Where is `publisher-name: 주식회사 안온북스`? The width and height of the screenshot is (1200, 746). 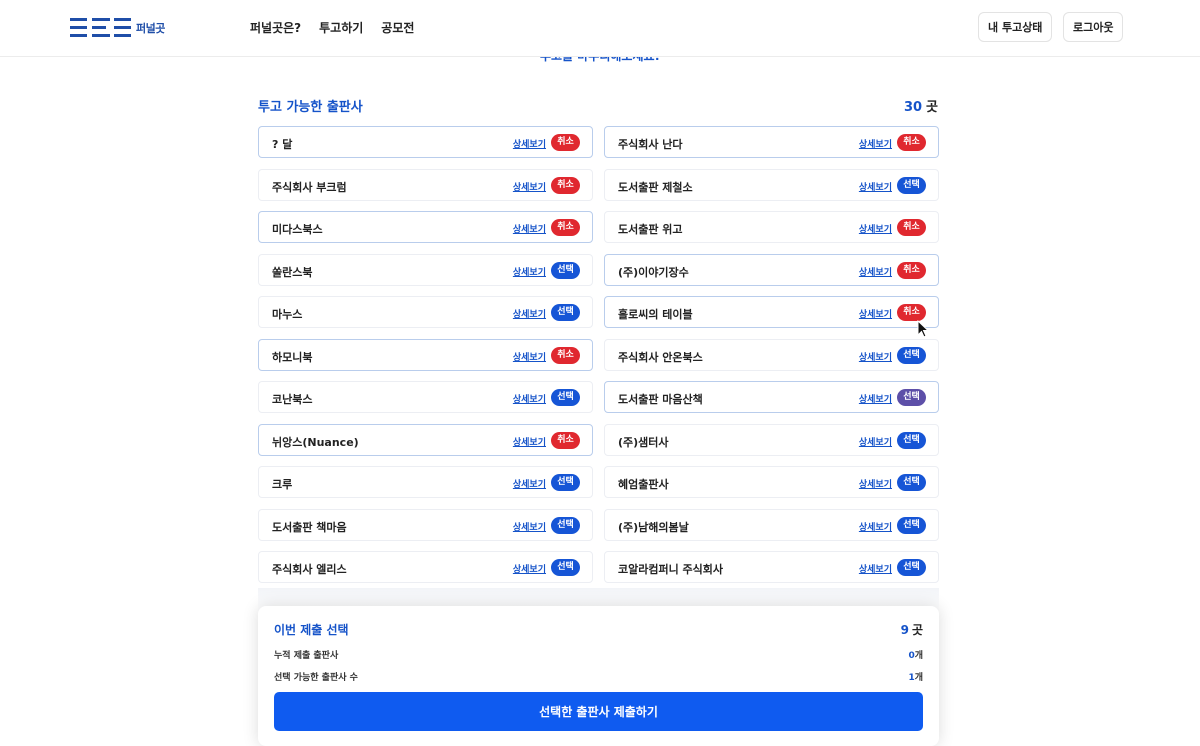 publisher-name: 주식회사 안온북스 is located at coordinates (660, 357).